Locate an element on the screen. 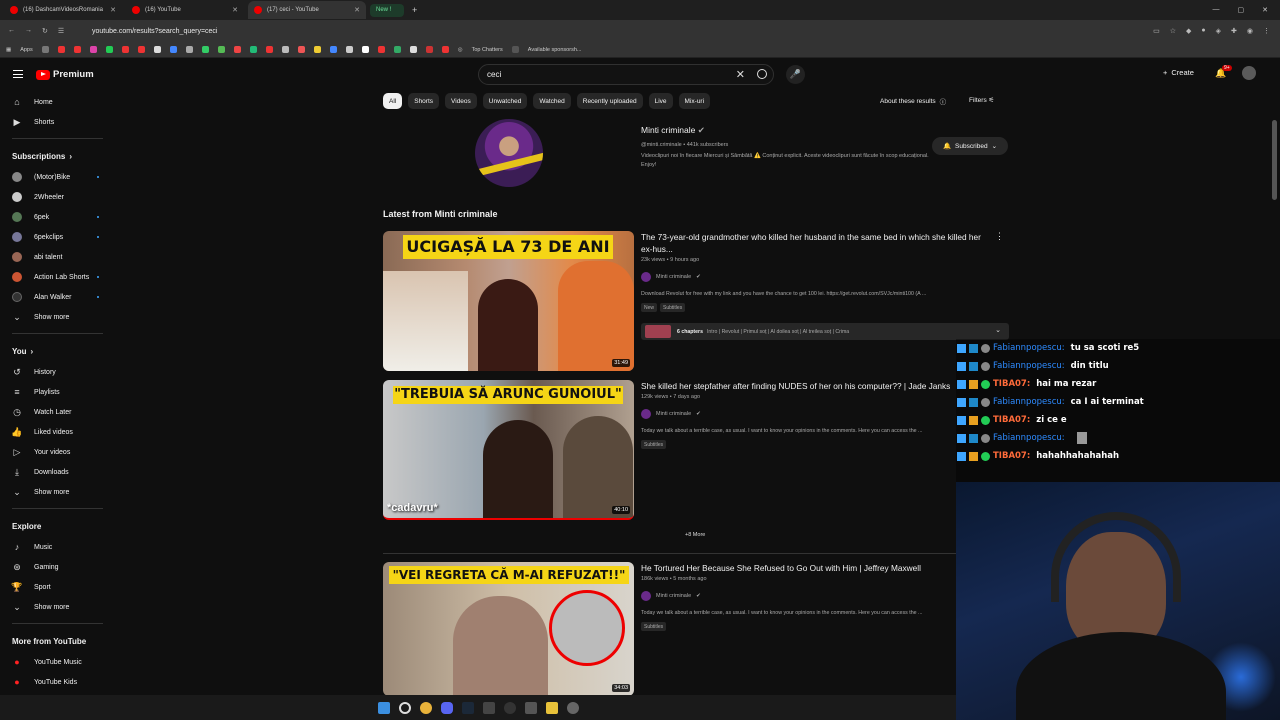 The width and height of the screenshot is (1280, 720). account-avatar is located at coordinates (1249, 73).